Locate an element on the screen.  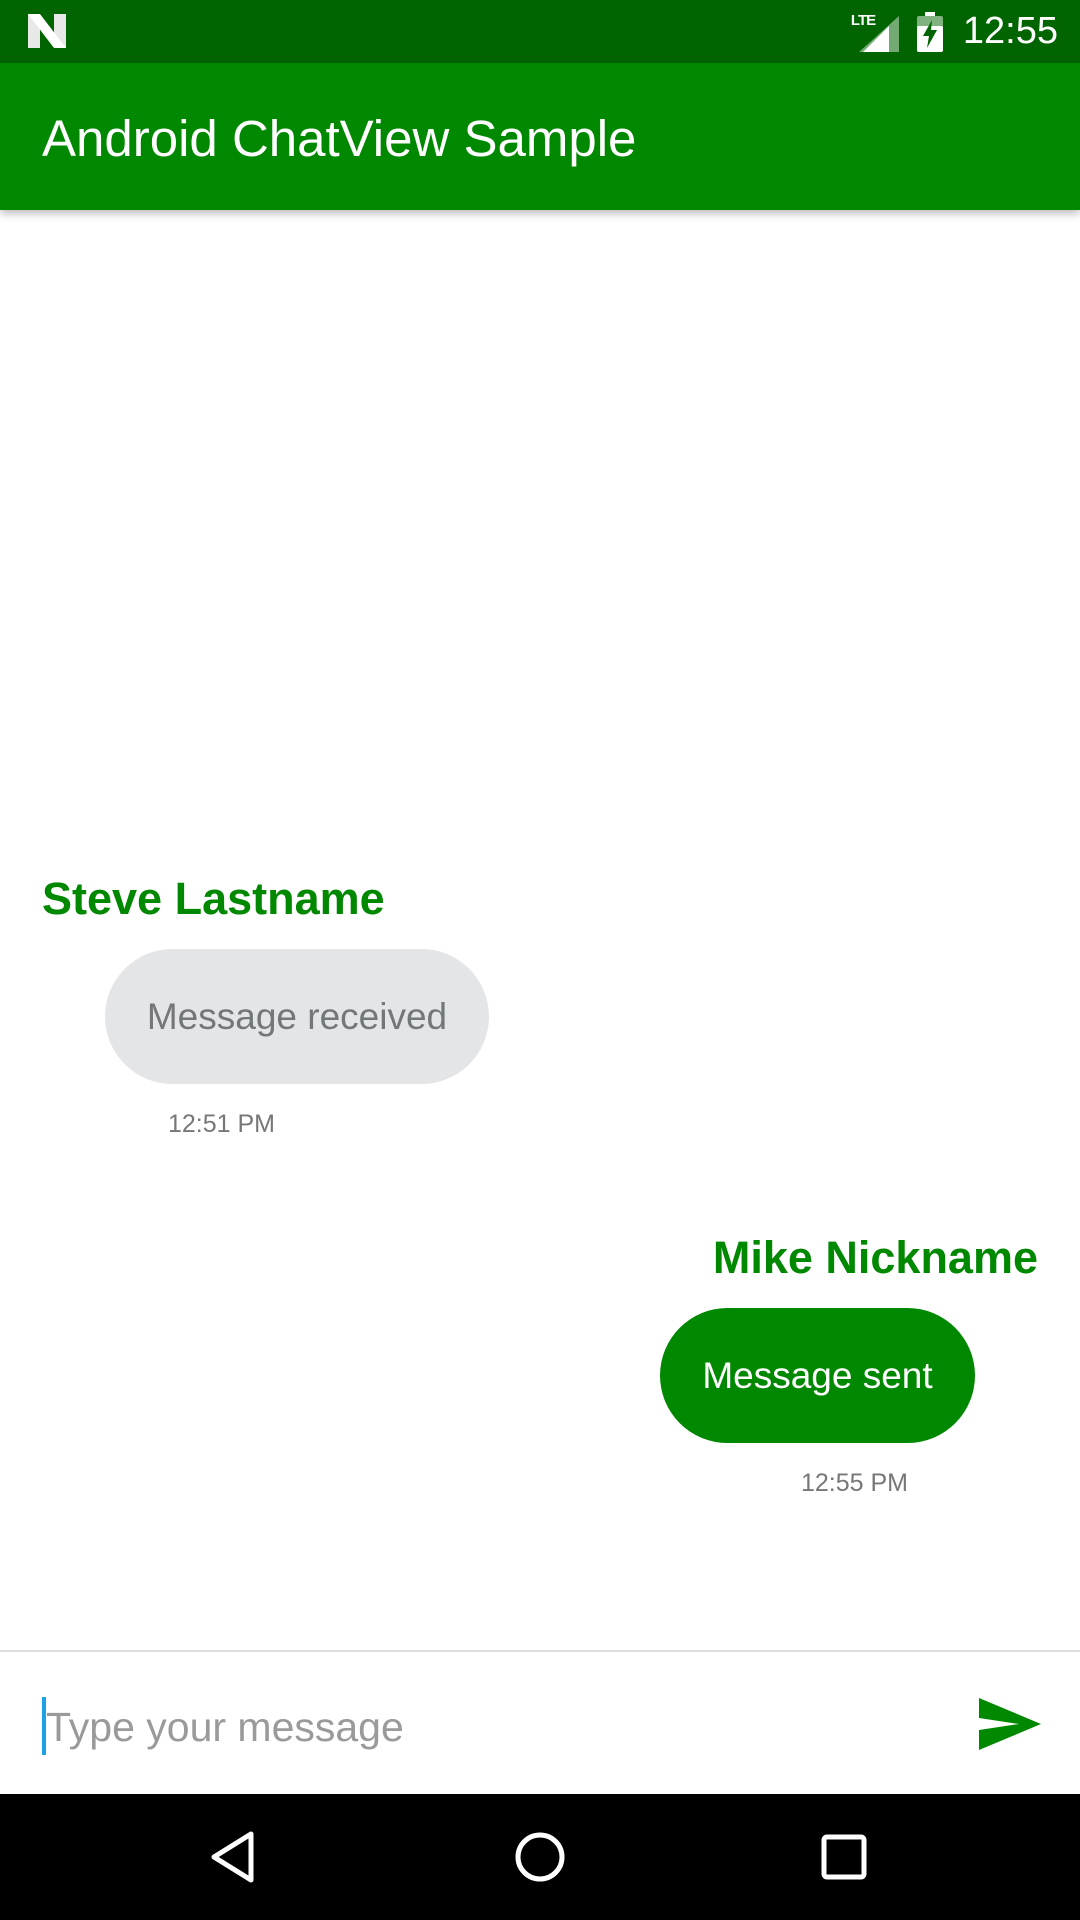
message-timestamp: 12:51 PM is located at coordinates (222, 1124).